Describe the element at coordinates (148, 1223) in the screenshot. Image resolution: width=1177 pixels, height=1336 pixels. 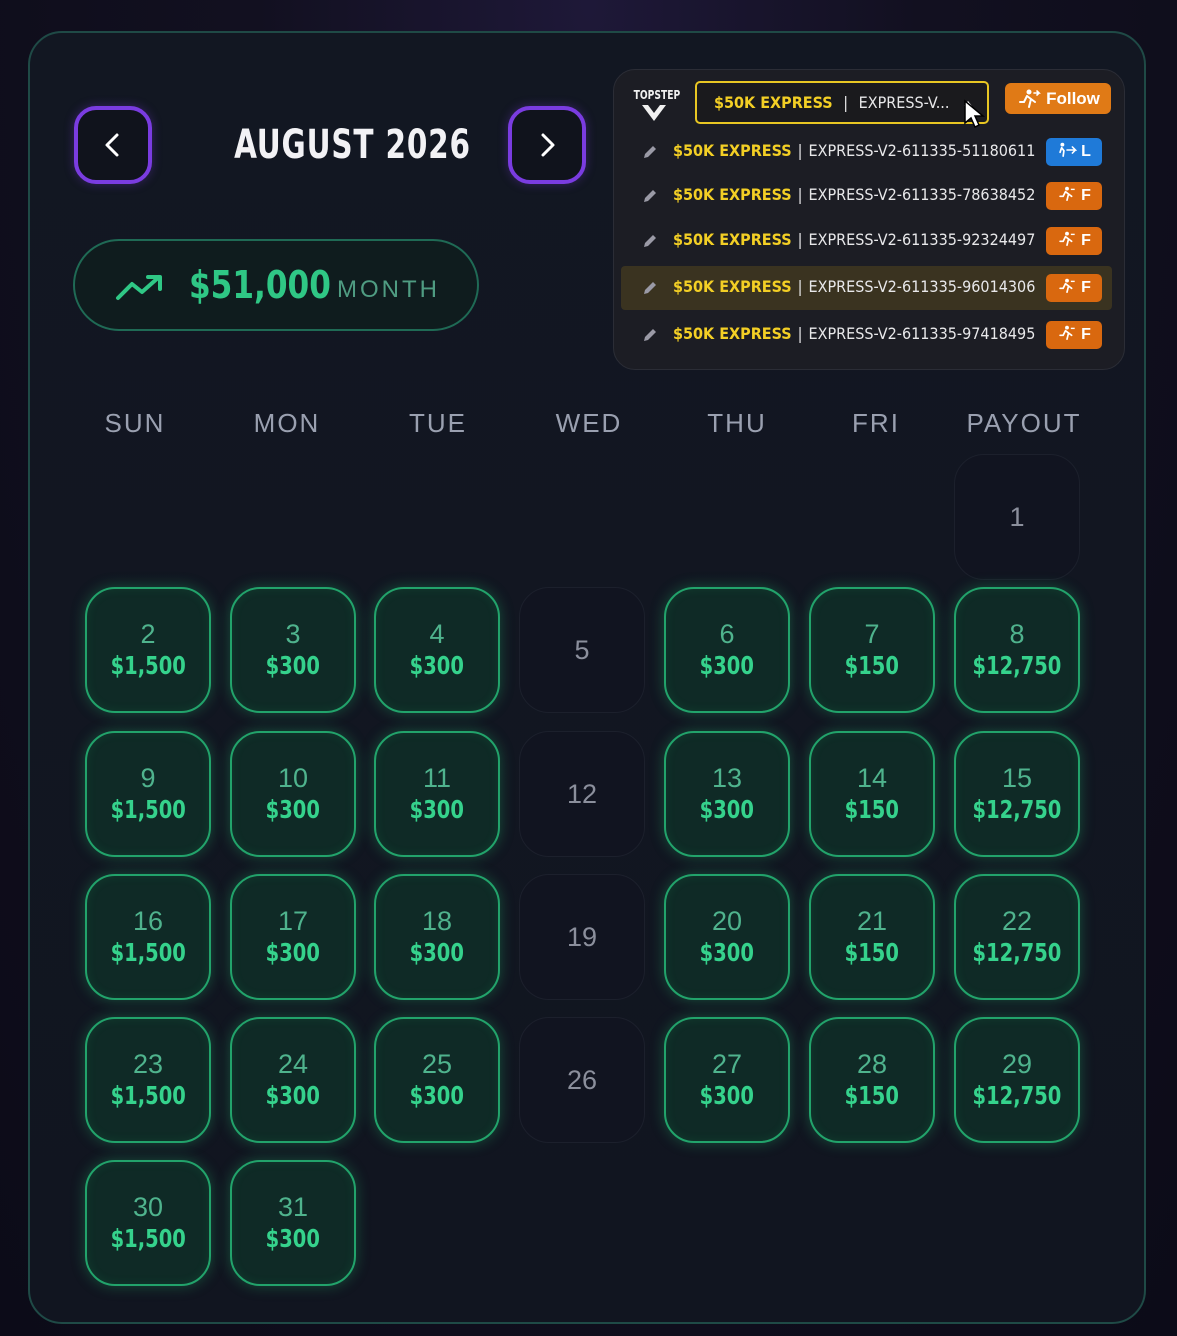
I see `day-cell-30: 30 $1,500` at that location.